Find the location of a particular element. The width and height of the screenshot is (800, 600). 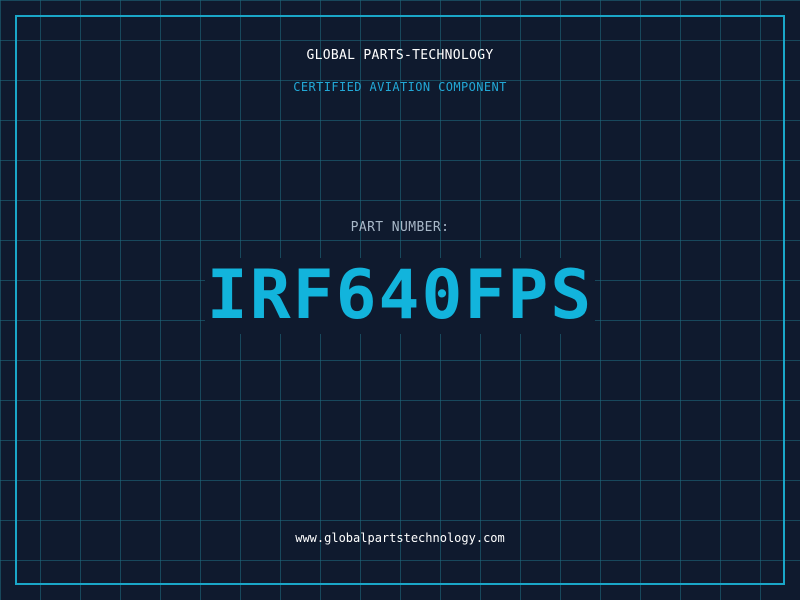

website-url: www.globalpartstechnology.com is located at coordinates (400, 538).